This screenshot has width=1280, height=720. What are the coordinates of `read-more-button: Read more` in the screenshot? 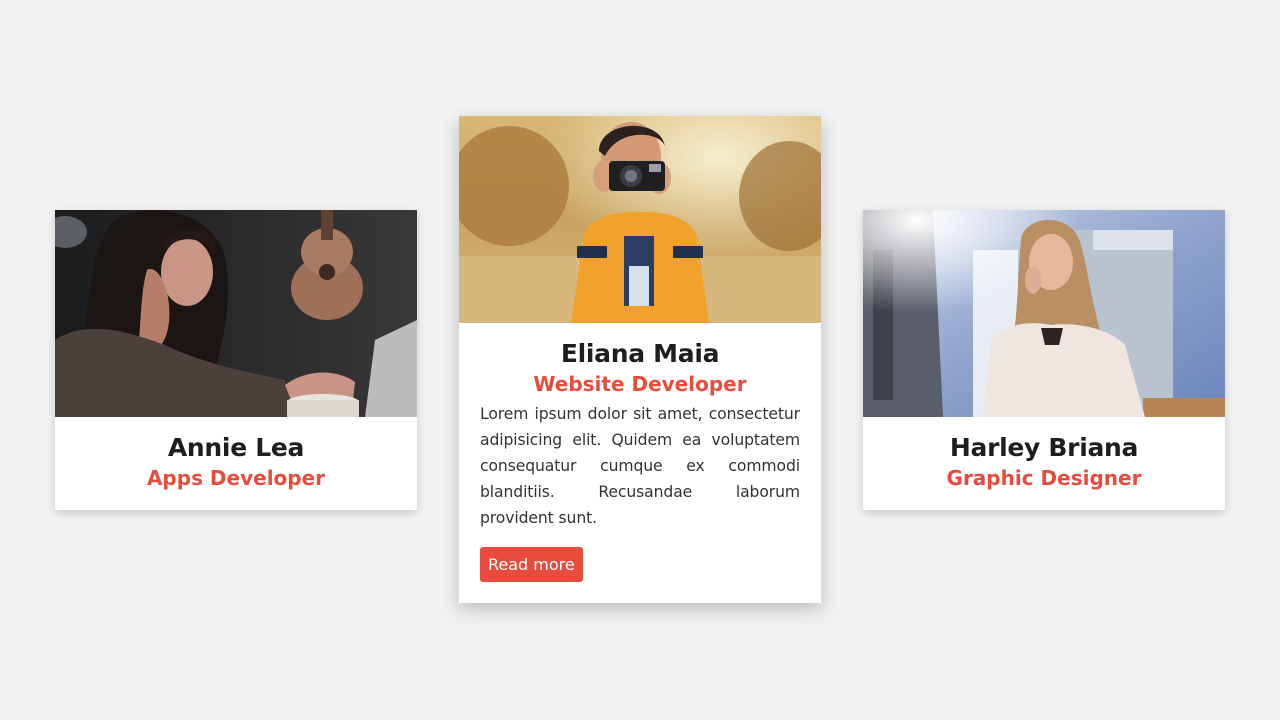 It's located at (531, 564).